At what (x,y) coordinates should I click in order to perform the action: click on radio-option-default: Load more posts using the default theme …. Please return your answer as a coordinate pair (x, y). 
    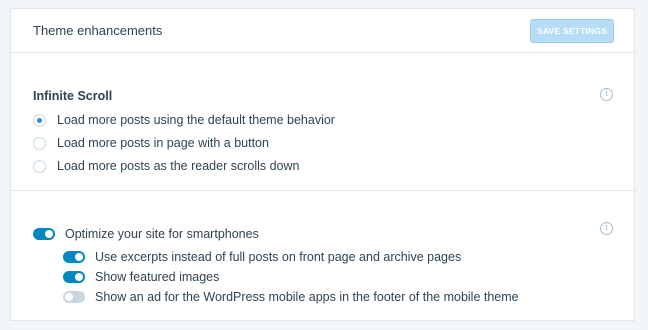
    Looking at the image, I should click on (184, 120).